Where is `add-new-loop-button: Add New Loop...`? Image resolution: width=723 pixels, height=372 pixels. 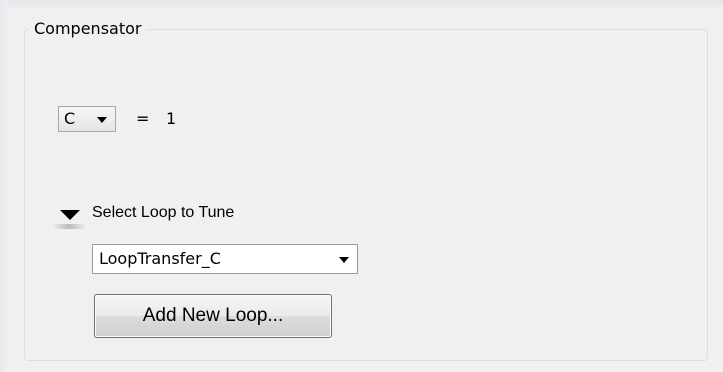
add-new-loop-button: Add New Loop... is located at coordinates (213, 316).